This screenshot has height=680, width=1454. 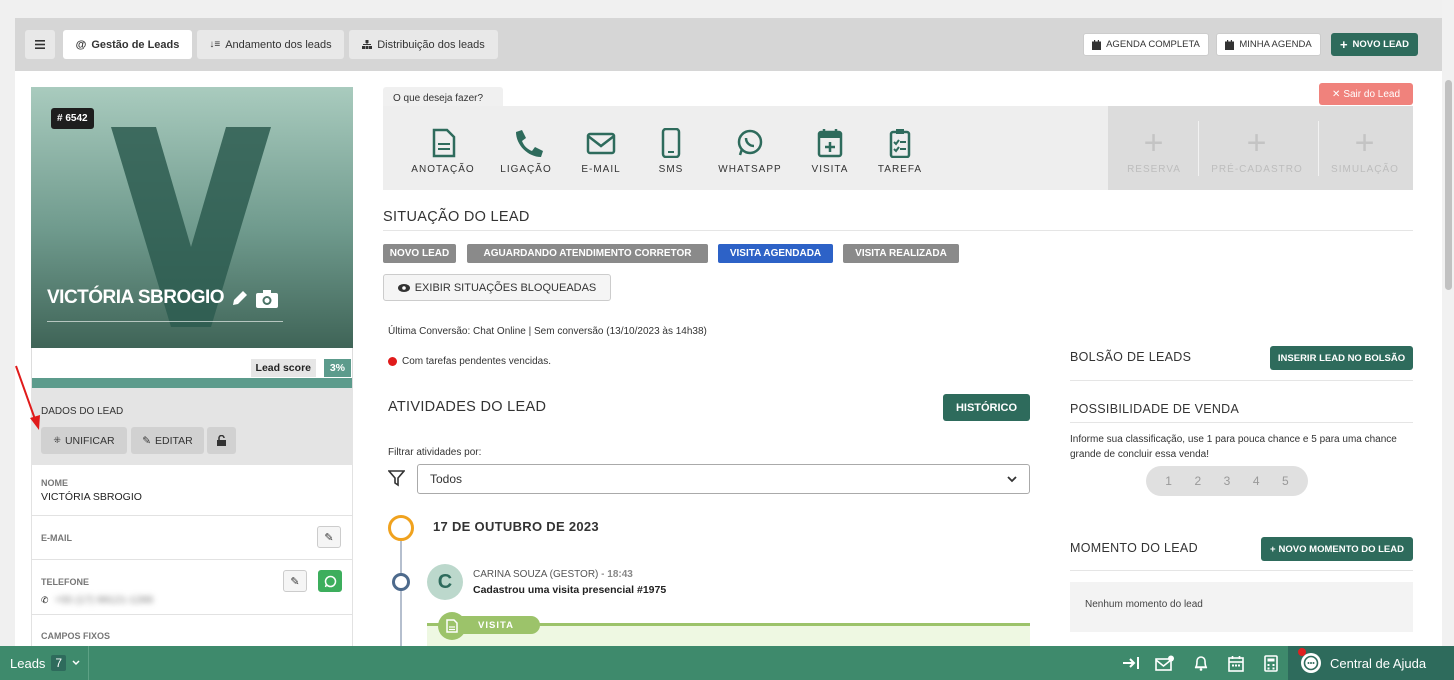 I want to click on camera-icon, so click(x=267, y=298).